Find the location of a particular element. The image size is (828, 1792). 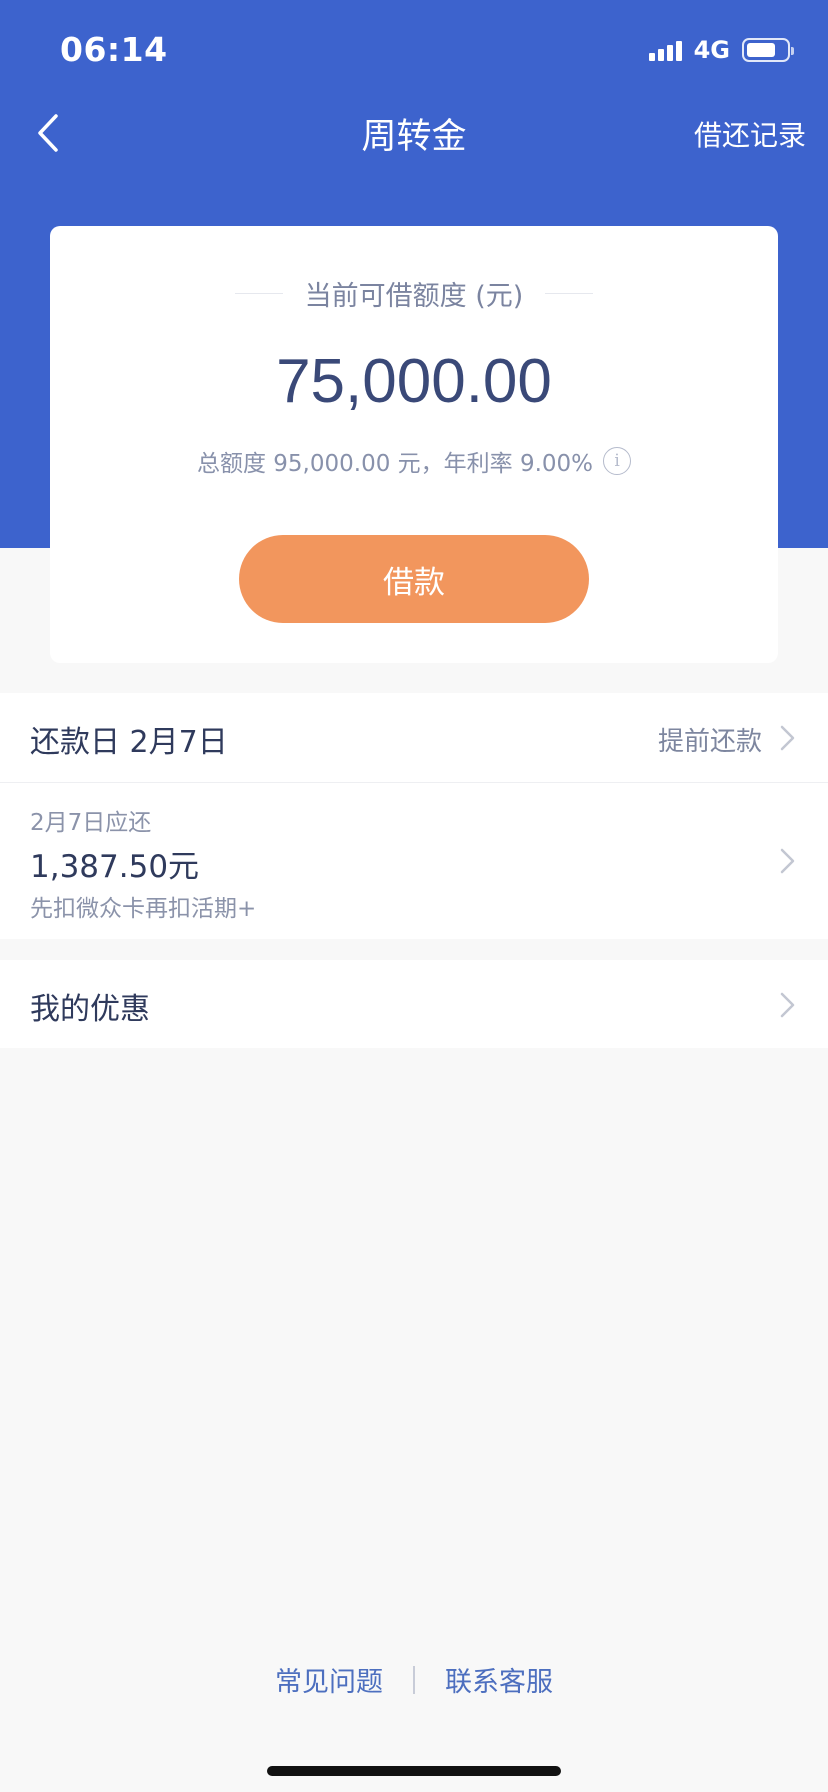

faq-link: 常见问题 is located at coordinates (329, 1679).